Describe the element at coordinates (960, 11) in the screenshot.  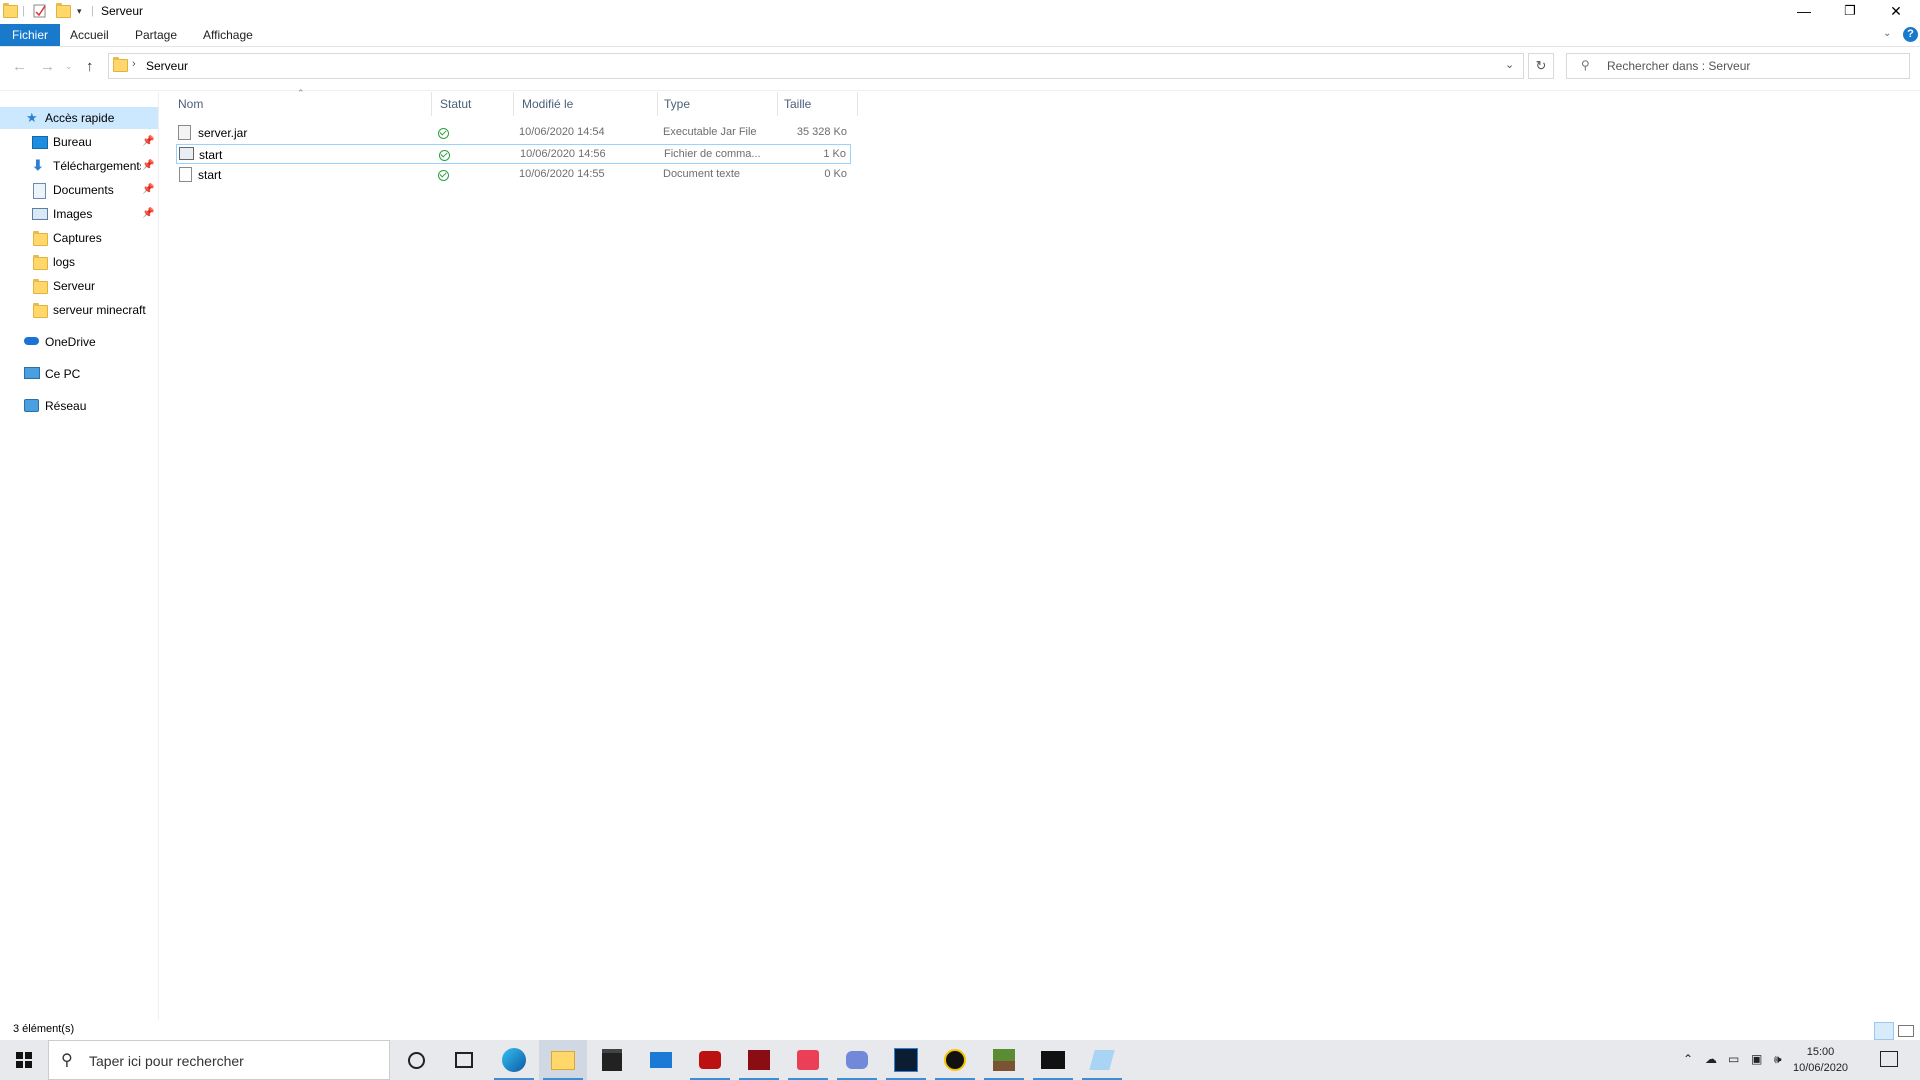
I see `title-bar: | ▾ | Serveur — ❐ ✕` at that location.